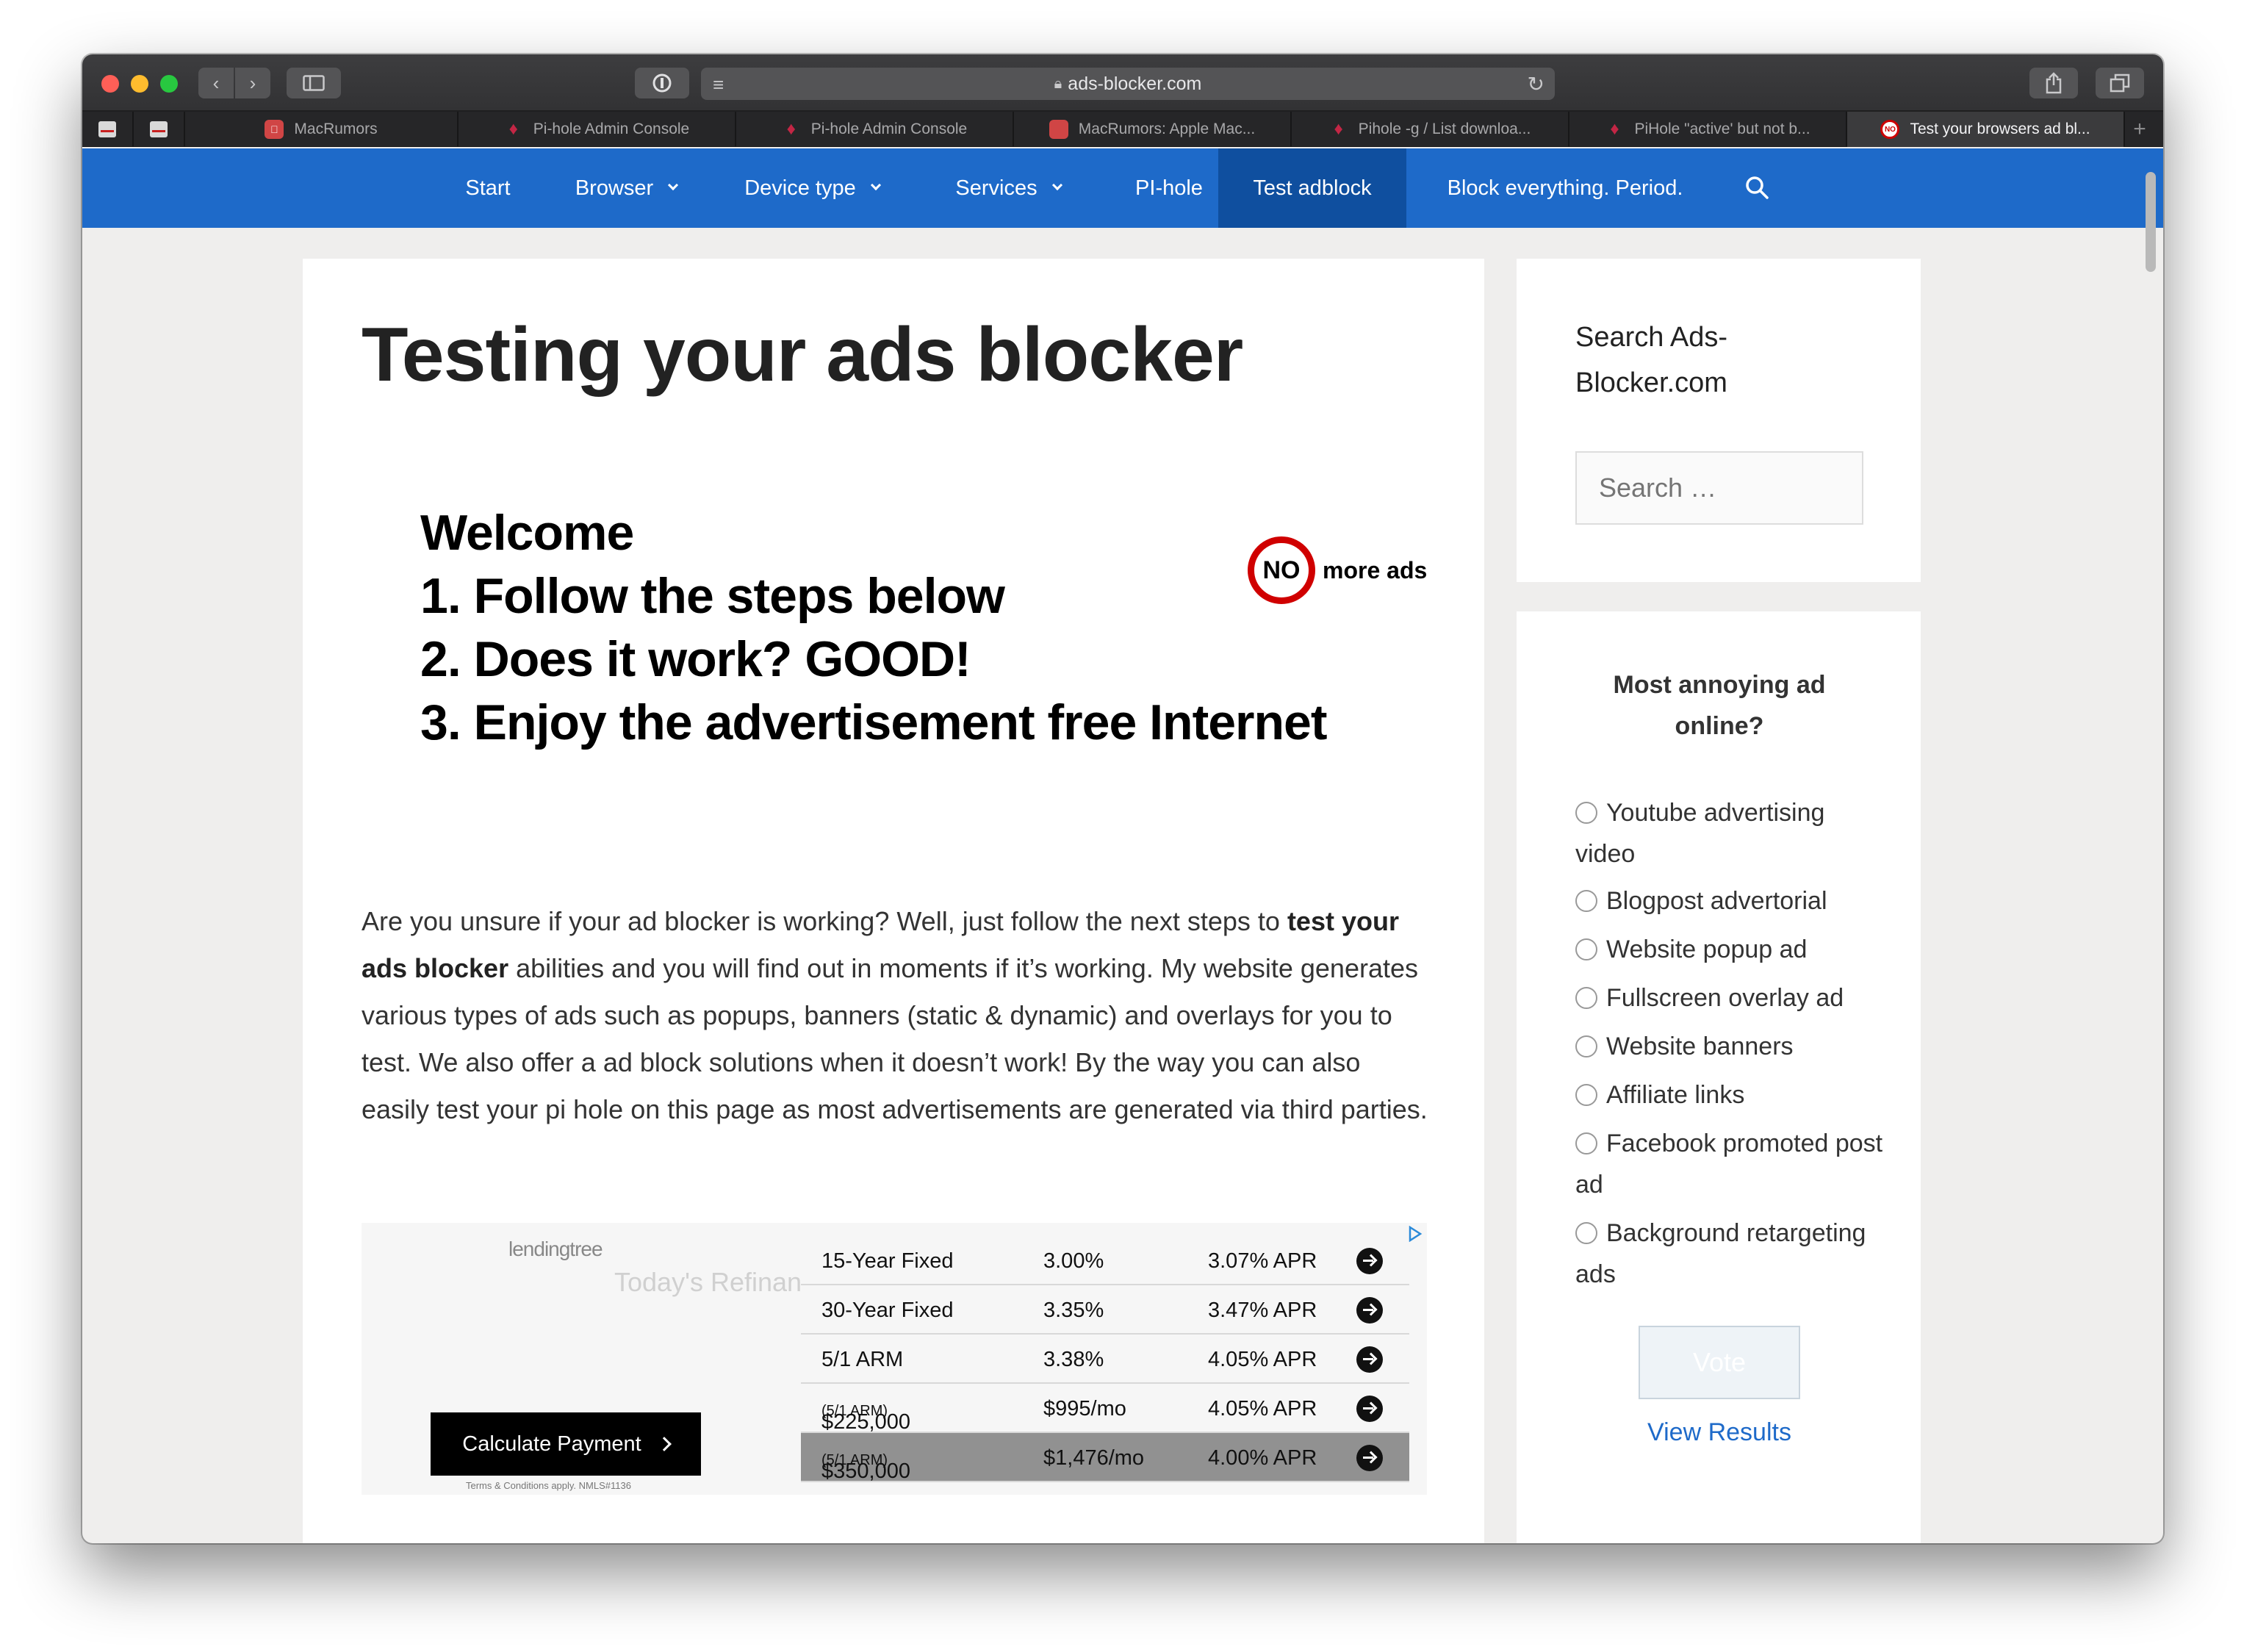 Image resolution: width=2244 pixels, height=1652 pixels. What do you see at coordinates (1105, 1409) in the screenshot?
I see `rate-row: $225,000 (5/1 ARM) $995/mo 4.05% APR` at bounding box center [1105, 1409].